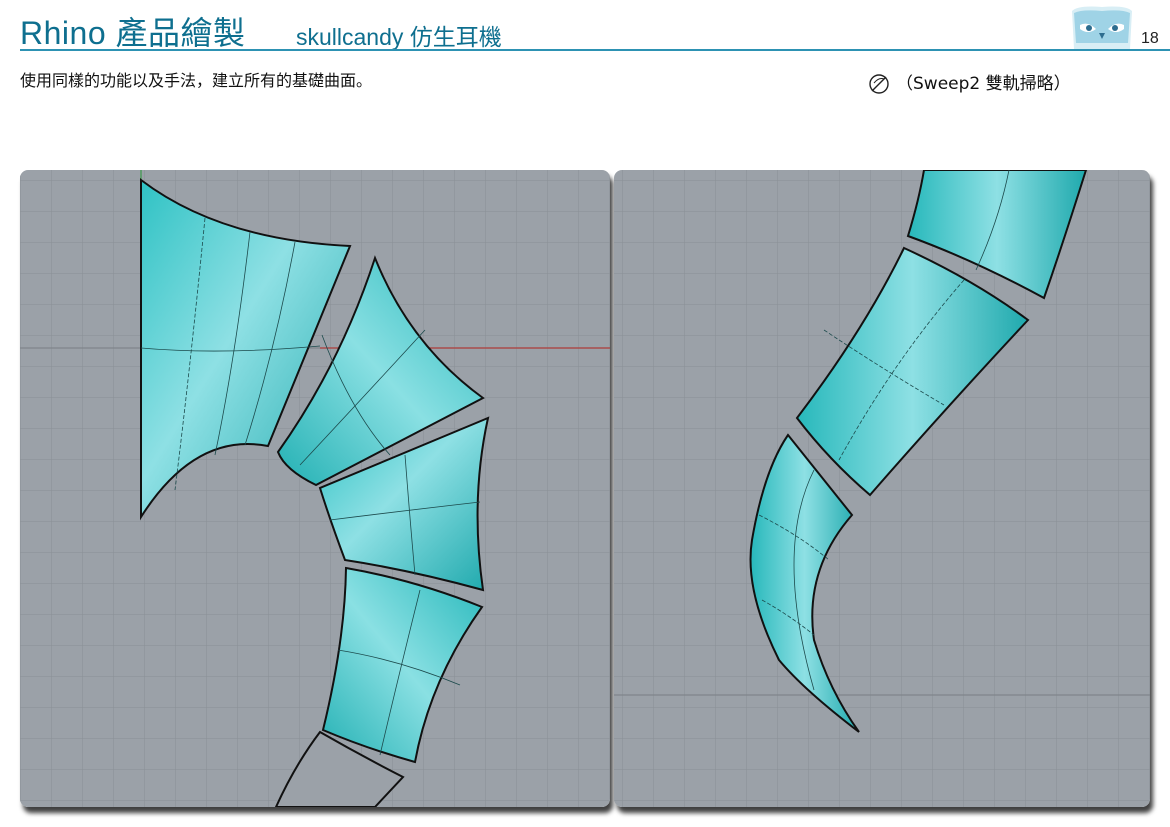 The height and width of the screenshot is (827, 1170). I want to click on command-text: （Sweep2 雙軌掃略）, so click(983, 84).